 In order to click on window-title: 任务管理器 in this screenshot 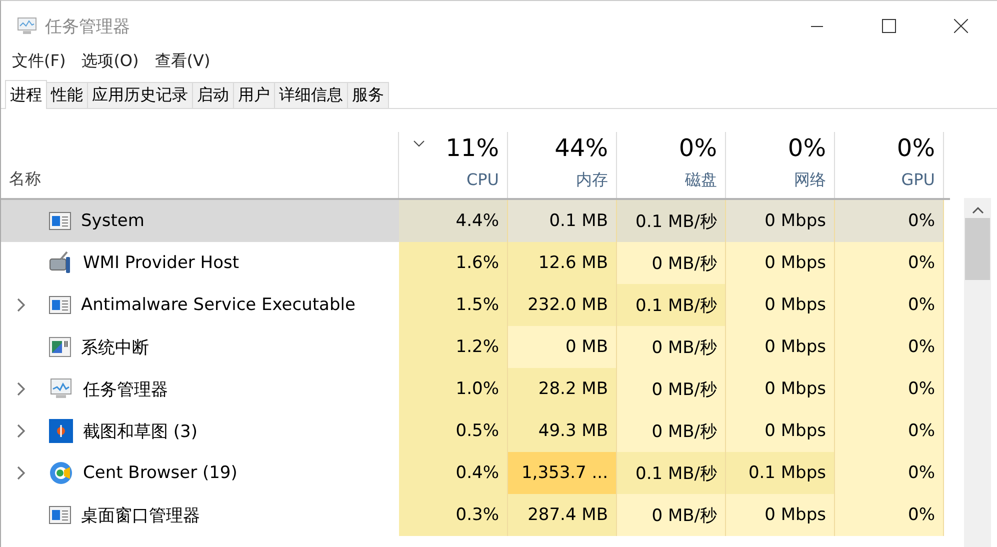, I will do `click(88, 27)`.